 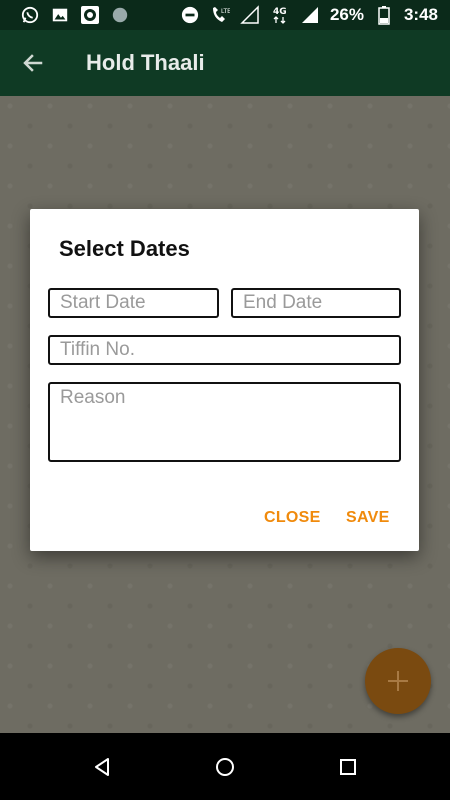 What do you see at coordinates (145, 62) in the screenshot?
I see `page-title: Hold Thaali` at bounding box center [145, 62].